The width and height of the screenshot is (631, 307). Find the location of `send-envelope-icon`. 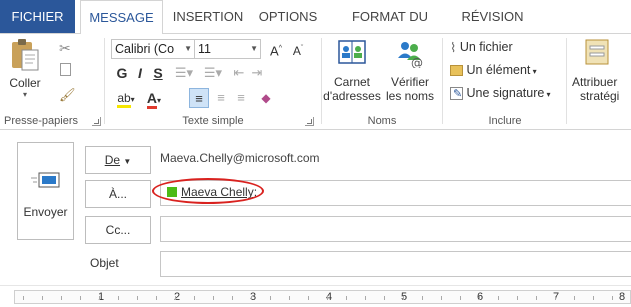

send-envelope-icon is located at coordinates (45, 180).